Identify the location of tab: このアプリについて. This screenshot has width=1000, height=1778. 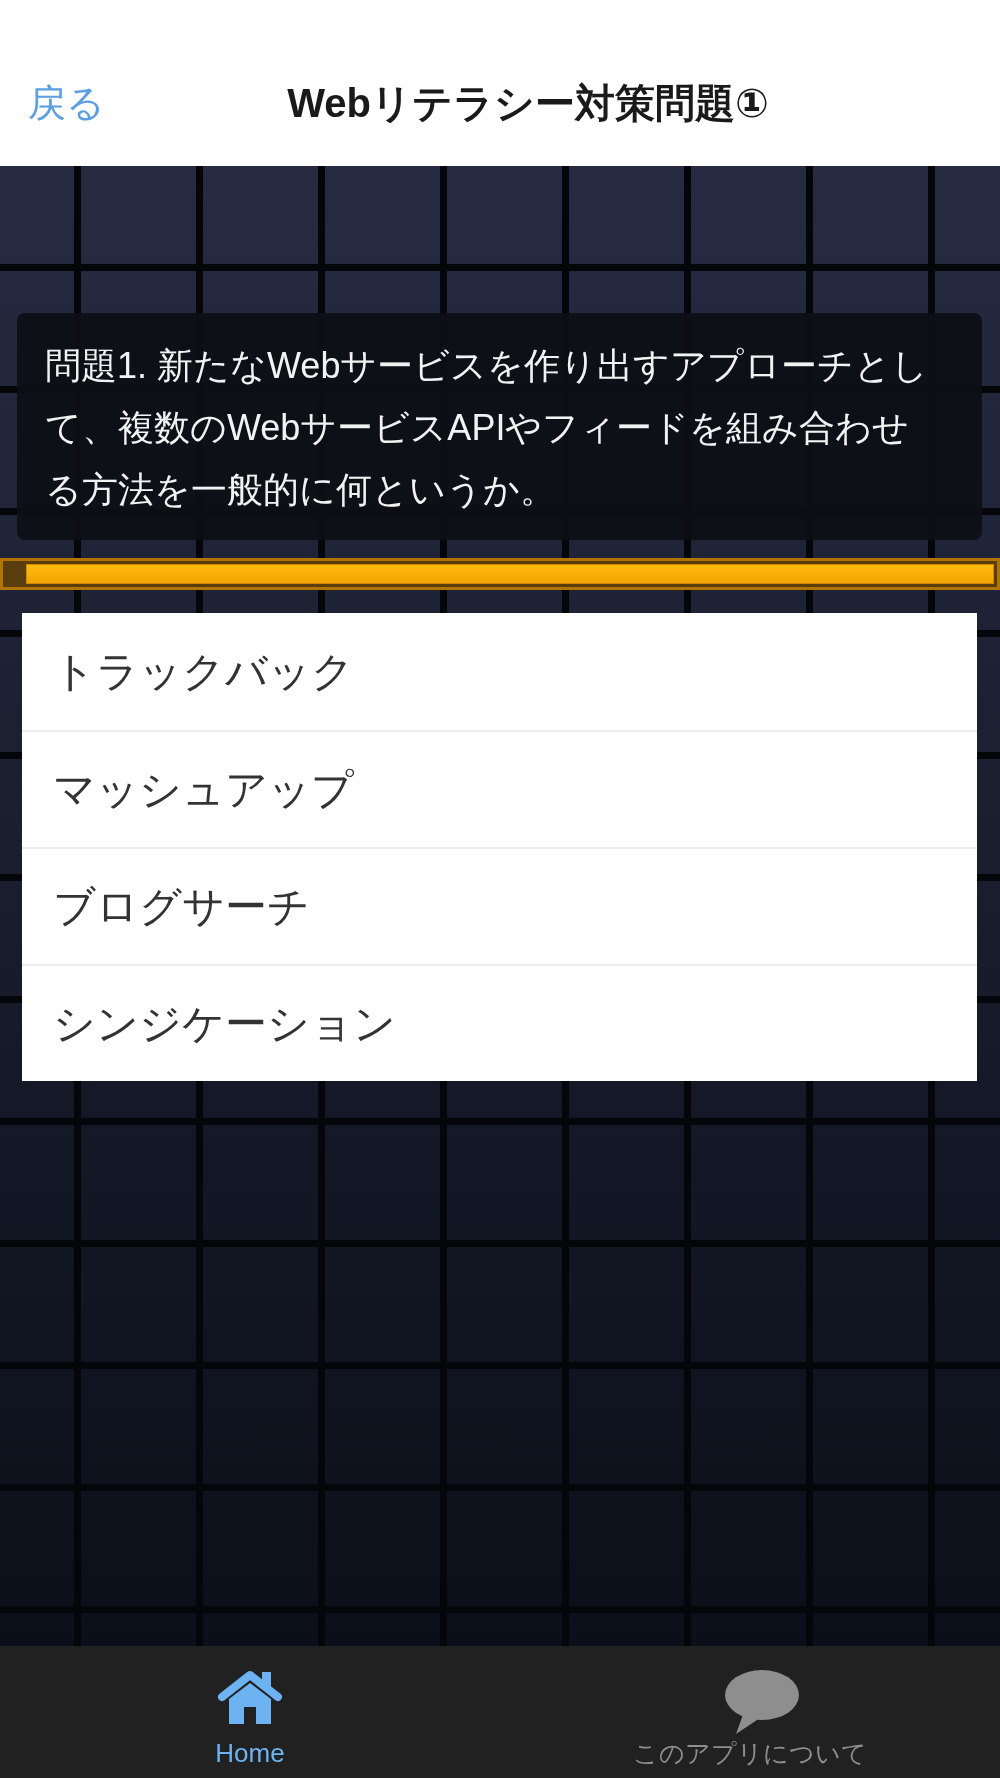
(750, 1712).